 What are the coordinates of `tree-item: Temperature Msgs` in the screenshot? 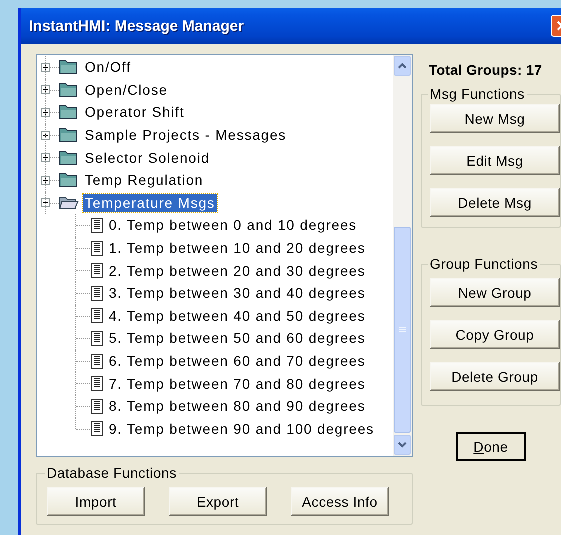 It's located at (150, 203).